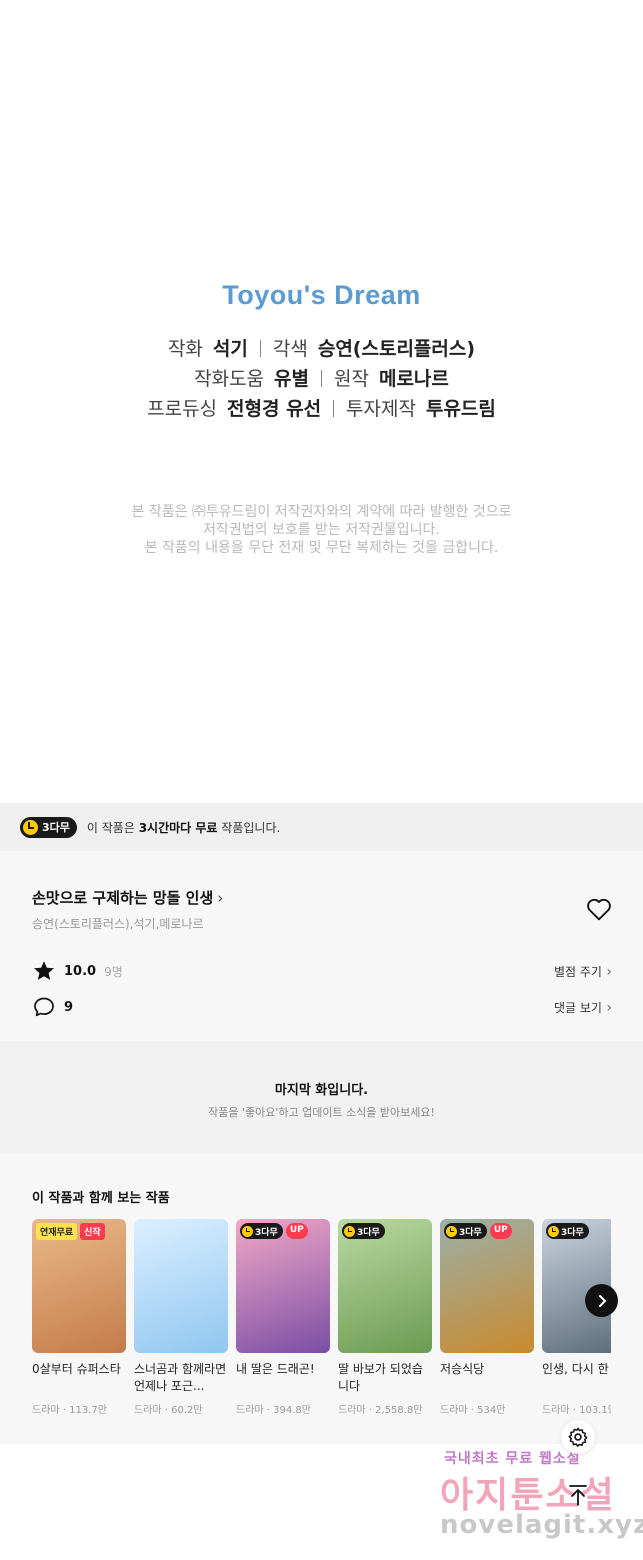 This screenshot has height=1560, width=643. I want to click on work-title-link: 손맛으로 구제하는 망돌 인생 ›, so click(127, 897).